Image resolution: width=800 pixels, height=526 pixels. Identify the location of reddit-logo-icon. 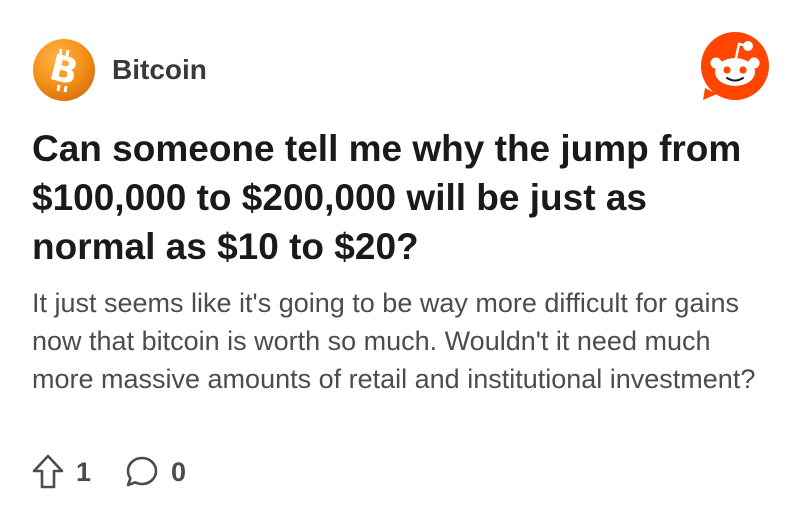
(735, 66).